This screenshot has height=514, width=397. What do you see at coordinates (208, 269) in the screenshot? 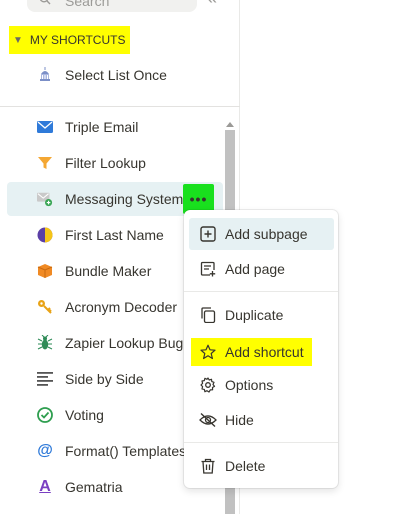
I see `add-page-icon` at bounding box center [208, 269].